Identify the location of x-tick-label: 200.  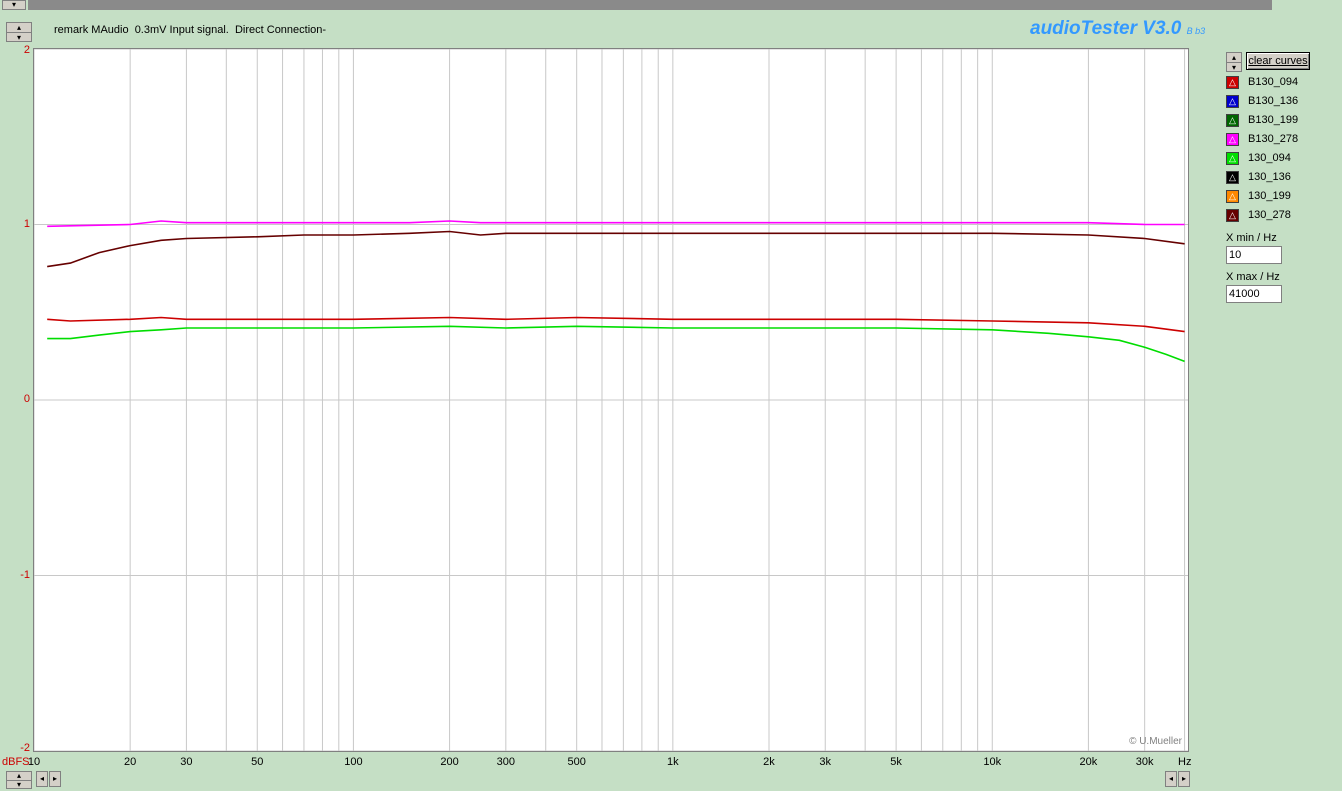
(449, 762).